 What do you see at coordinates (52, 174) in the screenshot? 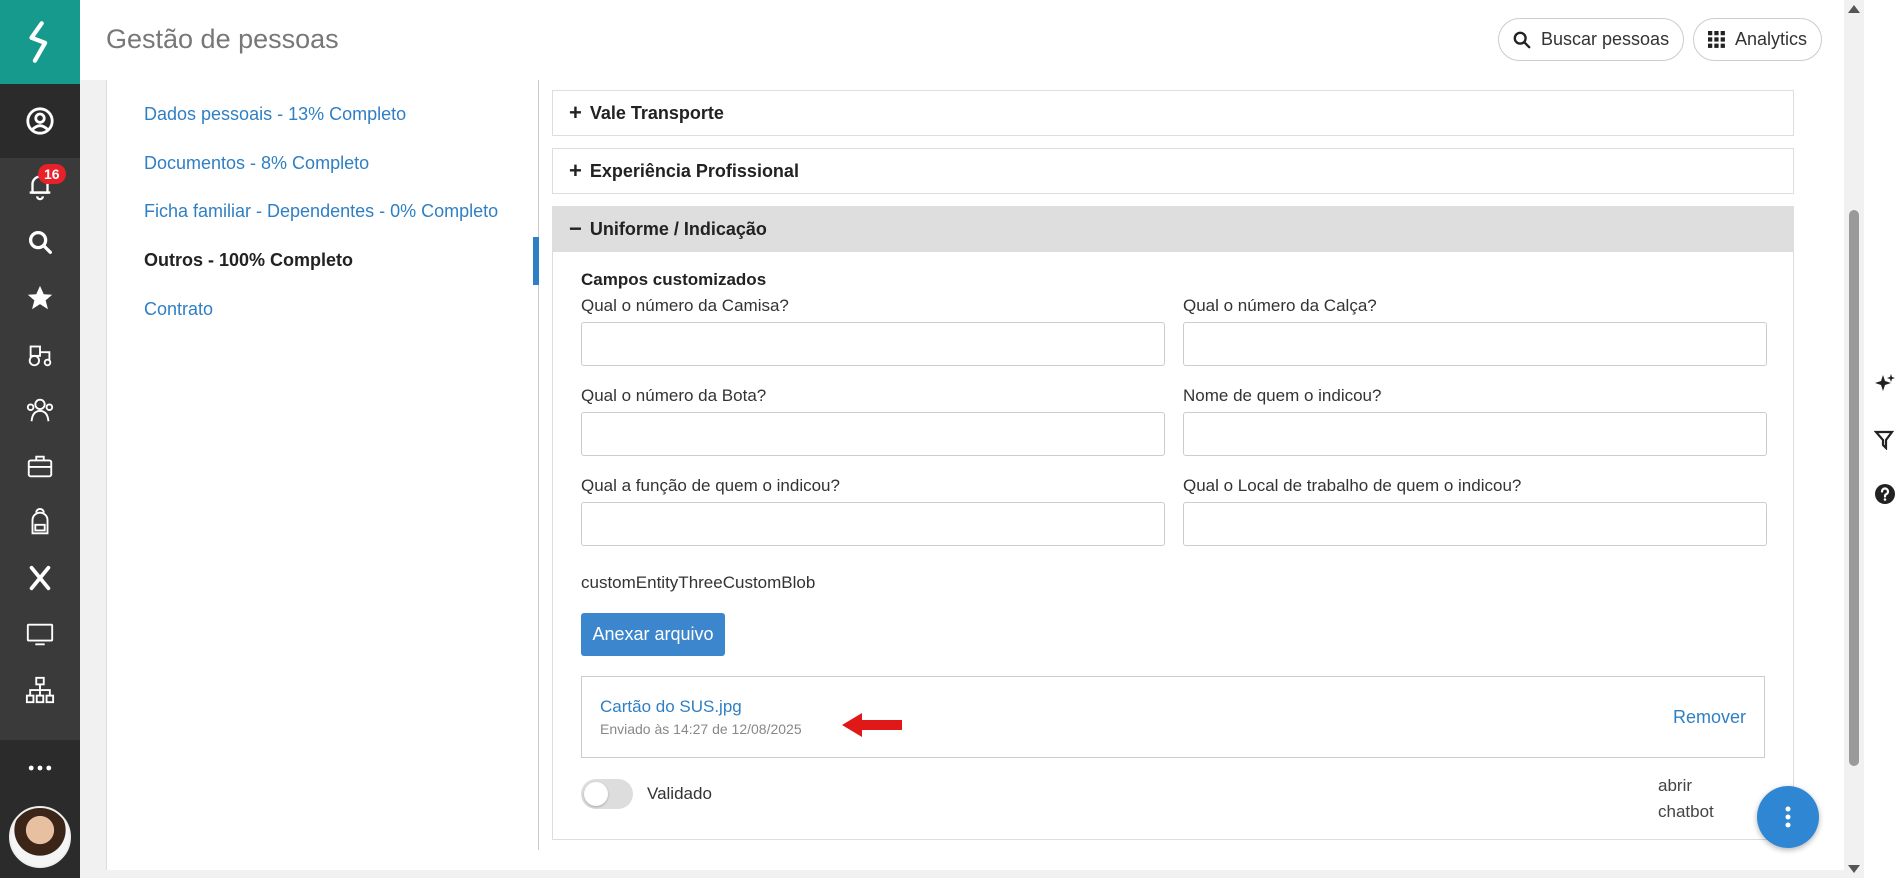
I see `notification-badge: 16` at bounding box center [52, 174].